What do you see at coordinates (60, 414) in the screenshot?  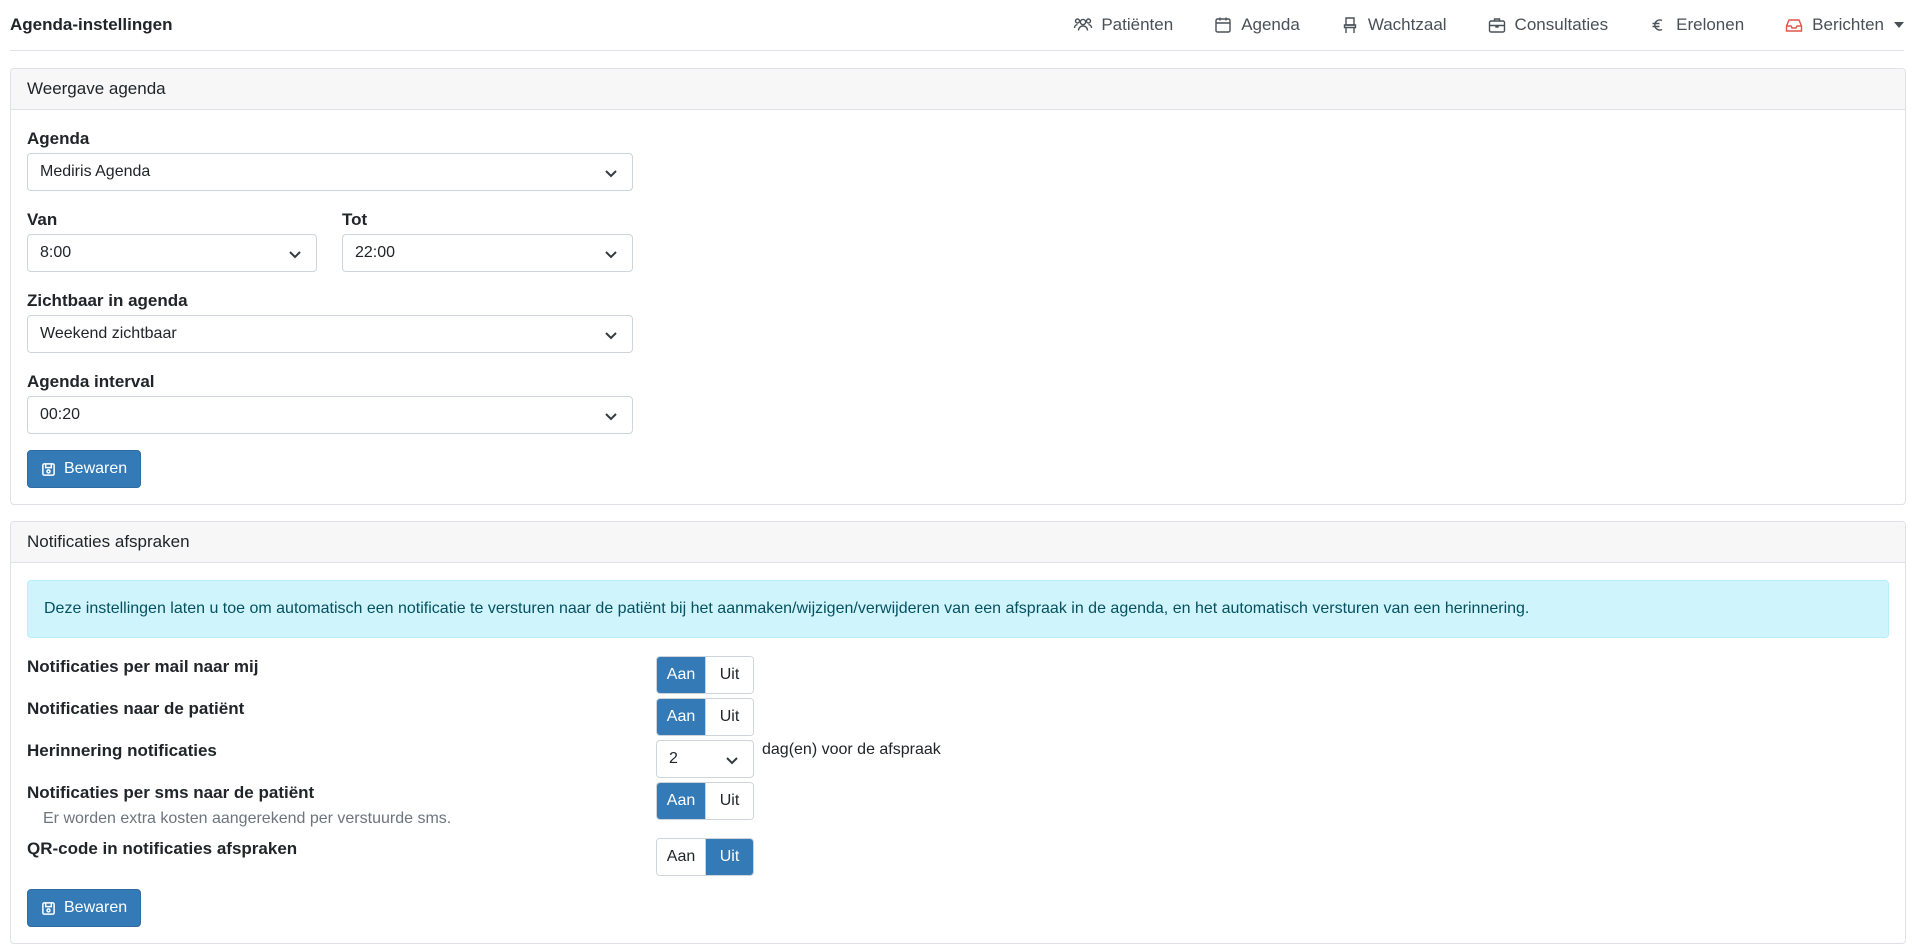 I see `interval-select-value: 00:20` at bounding box center [60, 414].